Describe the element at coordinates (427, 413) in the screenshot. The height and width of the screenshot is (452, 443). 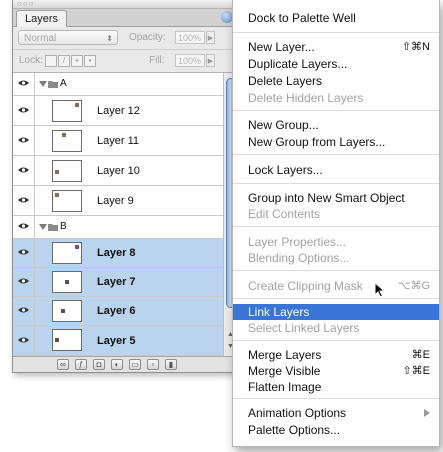
I see `submenu-arrow-icon` at that location.